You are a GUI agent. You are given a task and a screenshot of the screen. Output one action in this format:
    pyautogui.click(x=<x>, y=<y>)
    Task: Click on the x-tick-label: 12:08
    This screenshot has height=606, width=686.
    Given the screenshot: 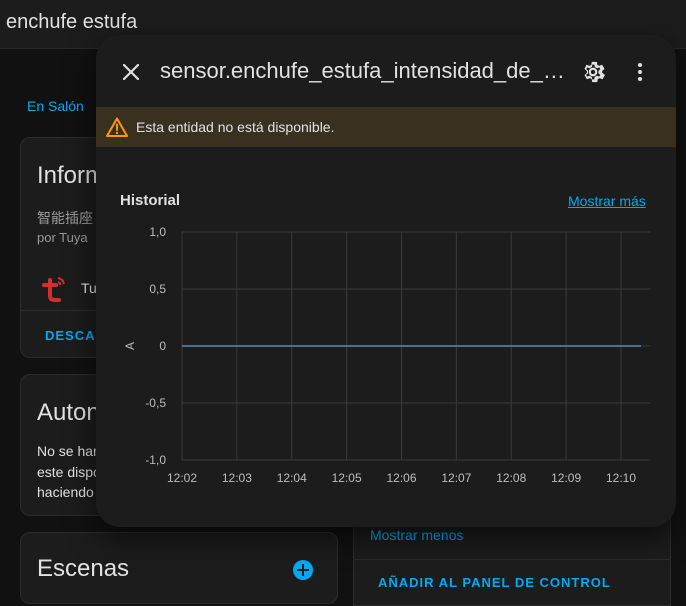 What is the action you would take?
    pyautogui.click(x=511, y=478)
    